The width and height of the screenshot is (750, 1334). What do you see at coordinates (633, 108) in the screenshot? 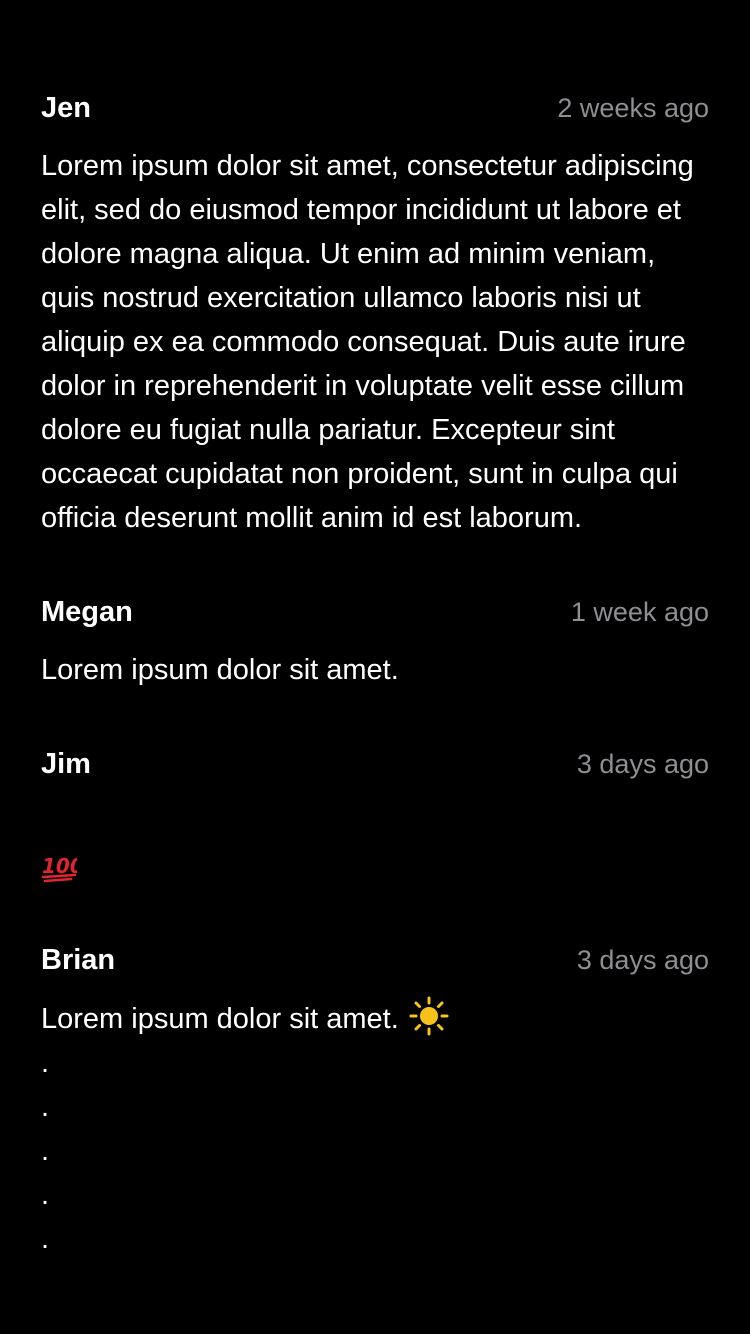
I see `comment-timestamp: 2 weeks ago` at bounding box center [633, 108].